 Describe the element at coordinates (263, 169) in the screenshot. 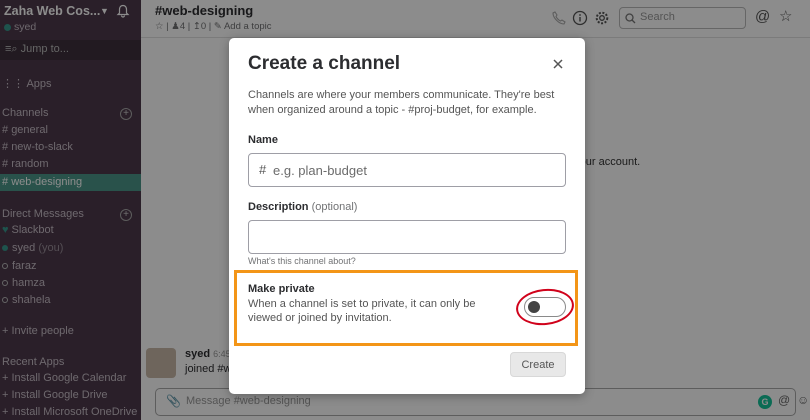

I see `hash-icon: #` at that location.